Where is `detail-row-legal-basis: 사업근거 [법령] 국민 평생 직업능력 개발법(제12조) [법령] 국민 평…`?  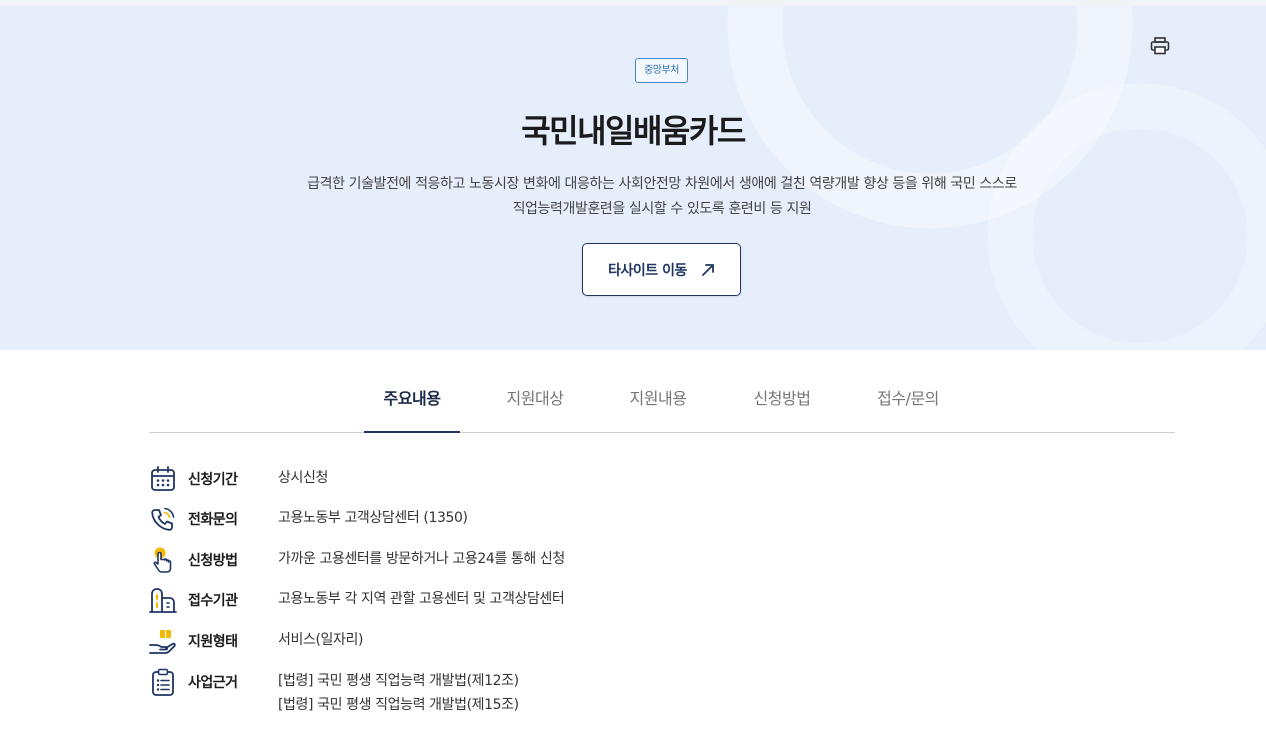 detail-row-legal-basis: 사업근거 [법령] 국민 평생 직업능력 개발법(제12조) [법령] 국민 평… is located at coordinates (662, 694).